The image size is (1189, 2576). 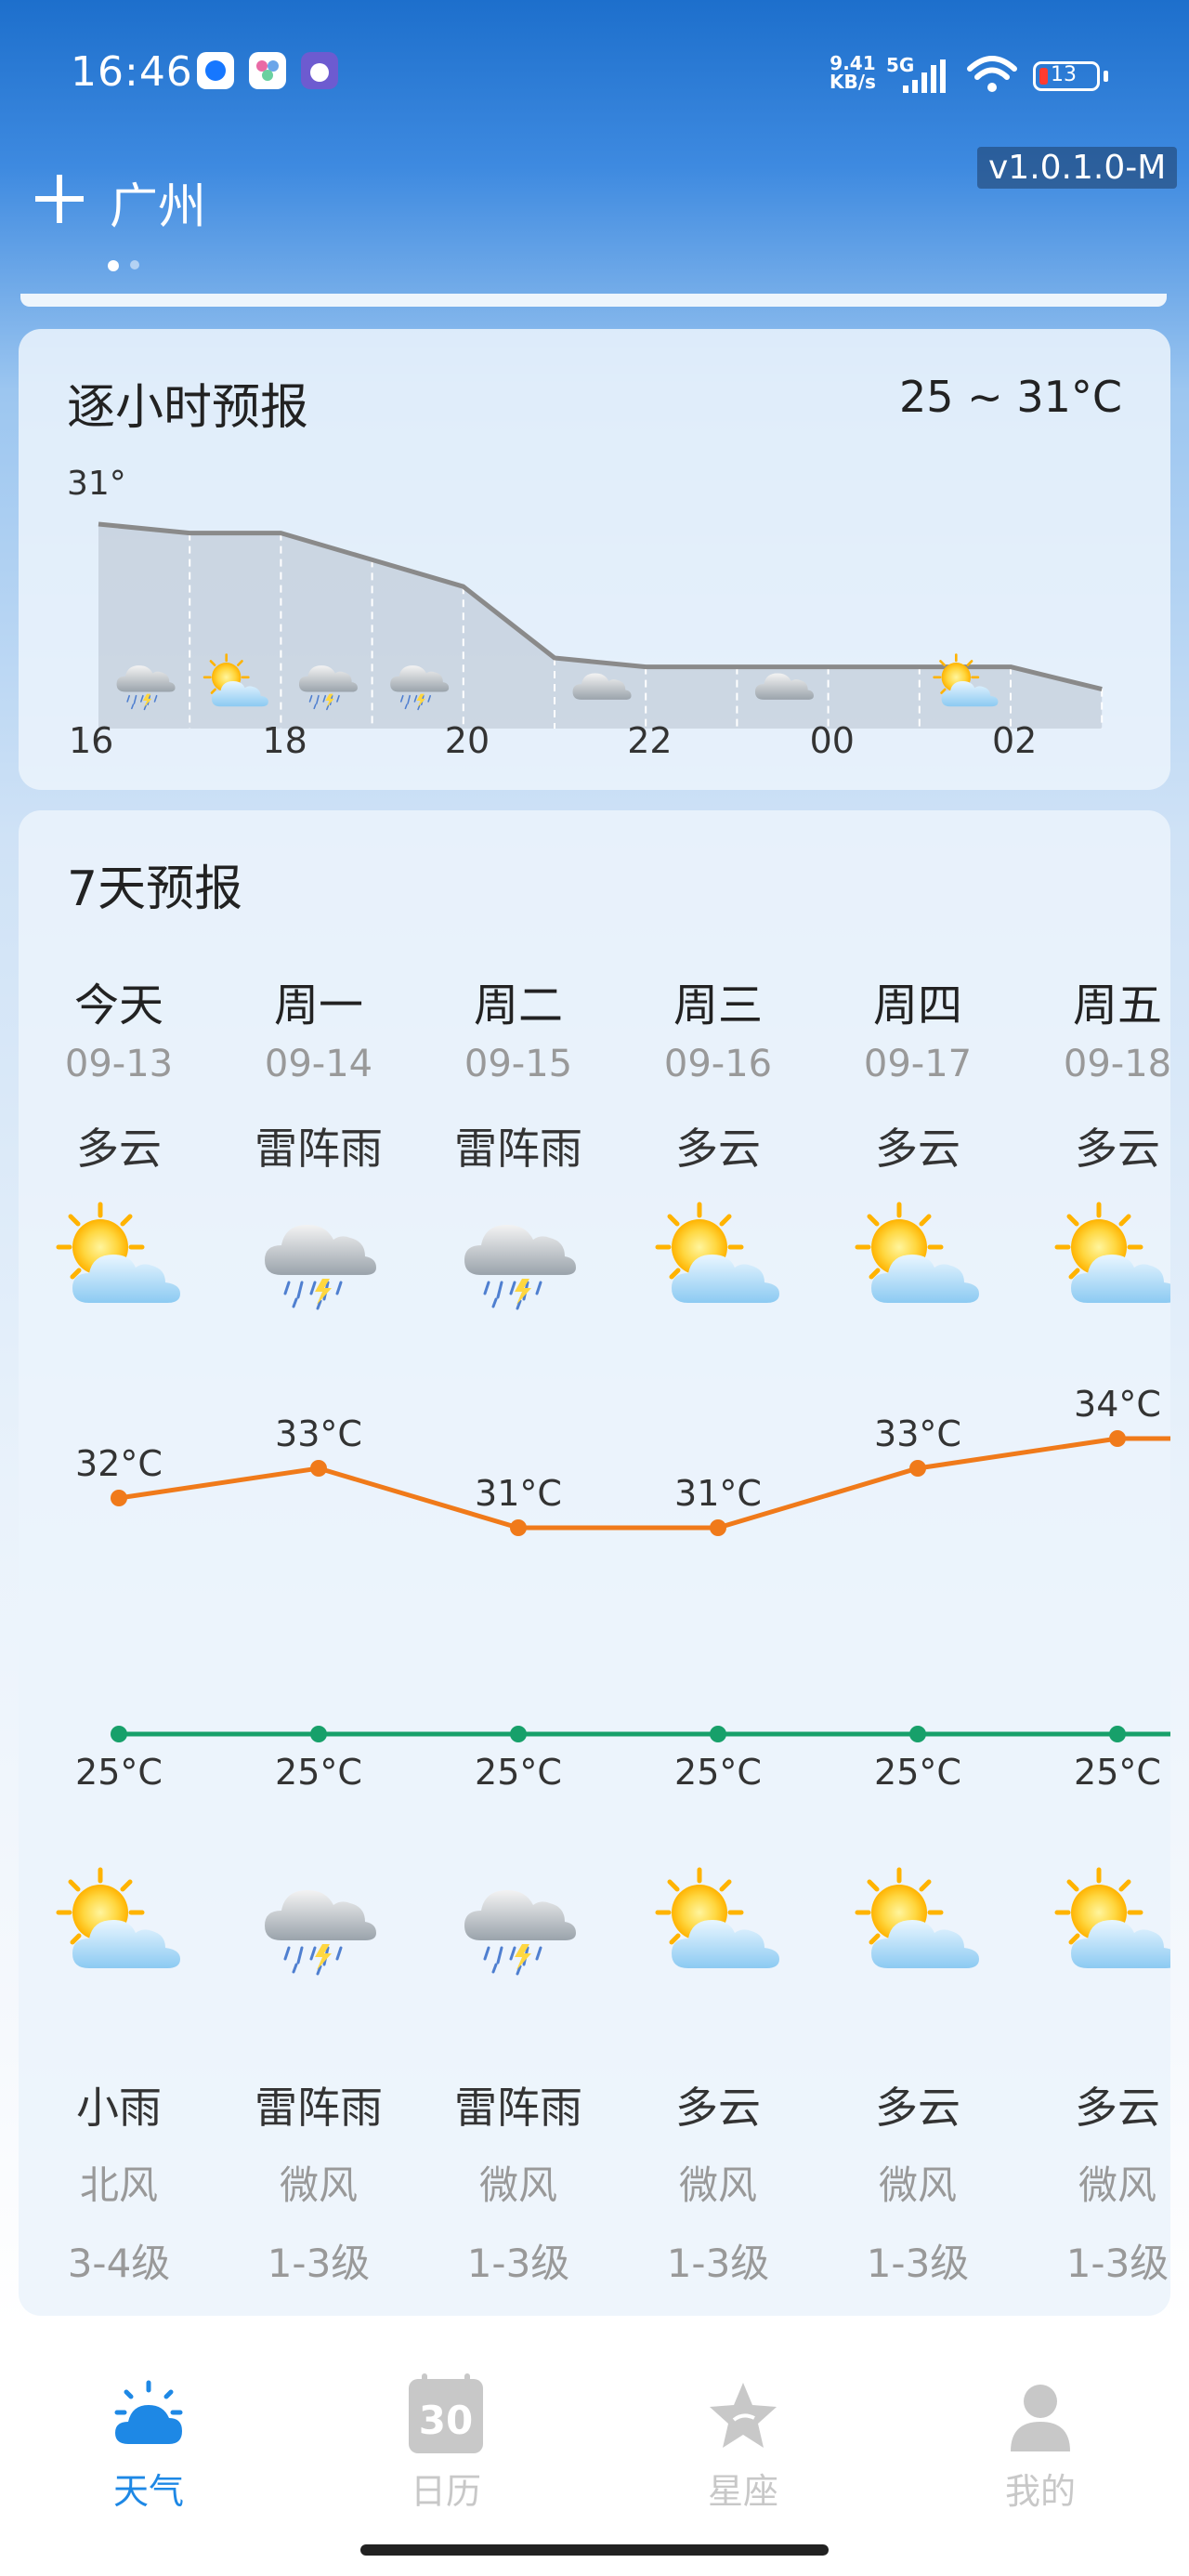 What do you see at coordinates (91, 740) in the screenshot?
I see `hour-label: 16` at bounding box center [91, 740].